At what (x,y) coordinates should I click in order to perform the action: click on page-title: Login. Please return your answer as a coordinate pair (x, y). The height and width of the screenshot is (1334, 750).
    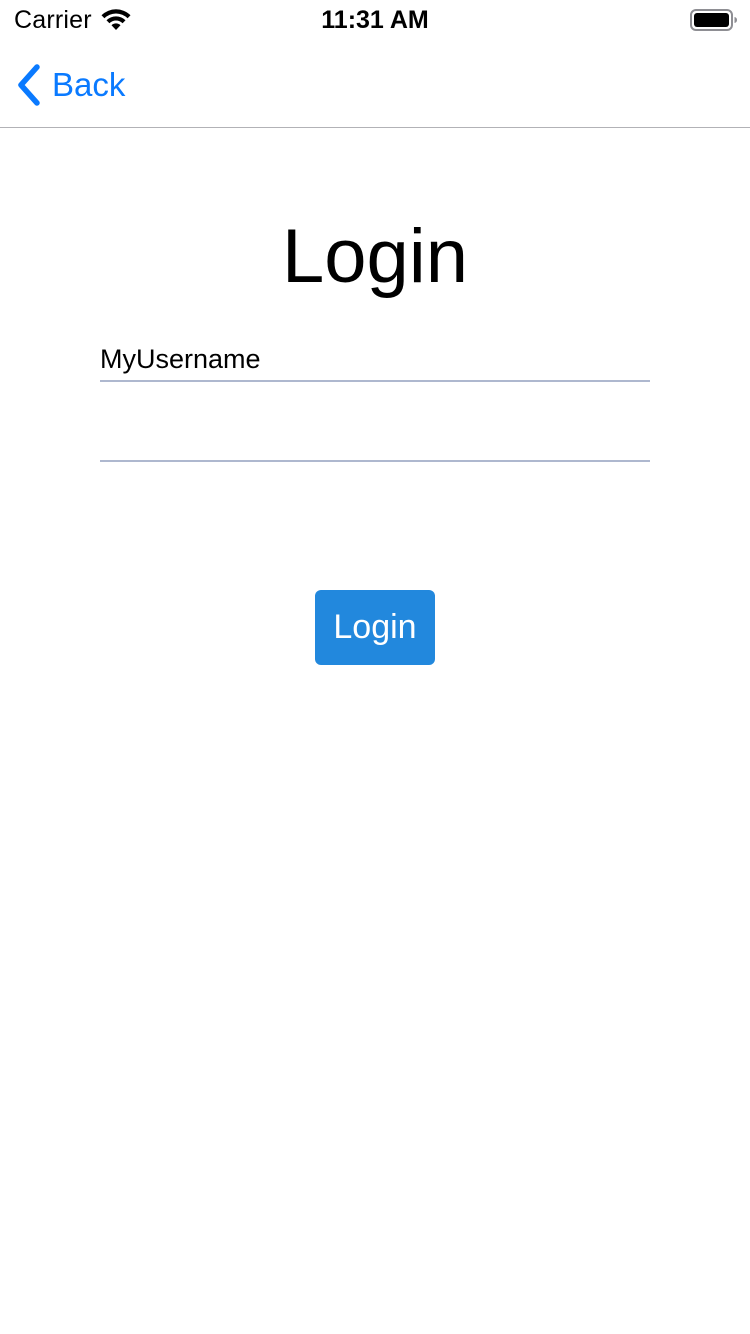
    Looking at the image, I should click on (375, 256).